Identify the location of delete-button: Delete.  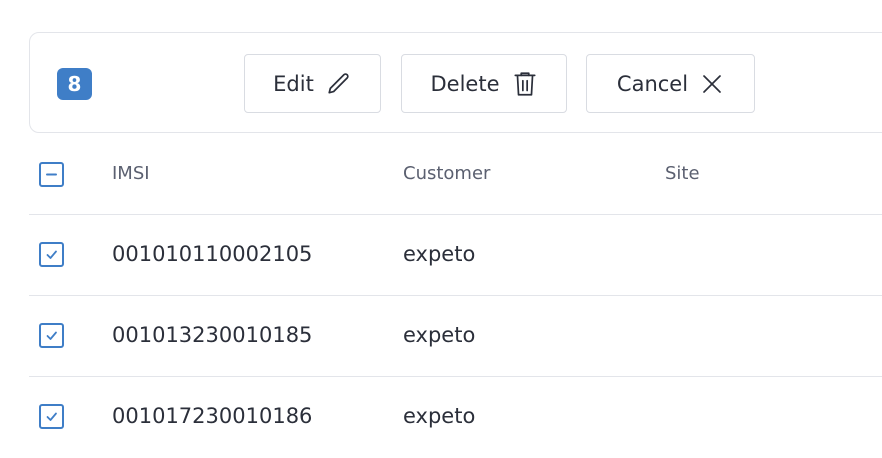
(484, 83).